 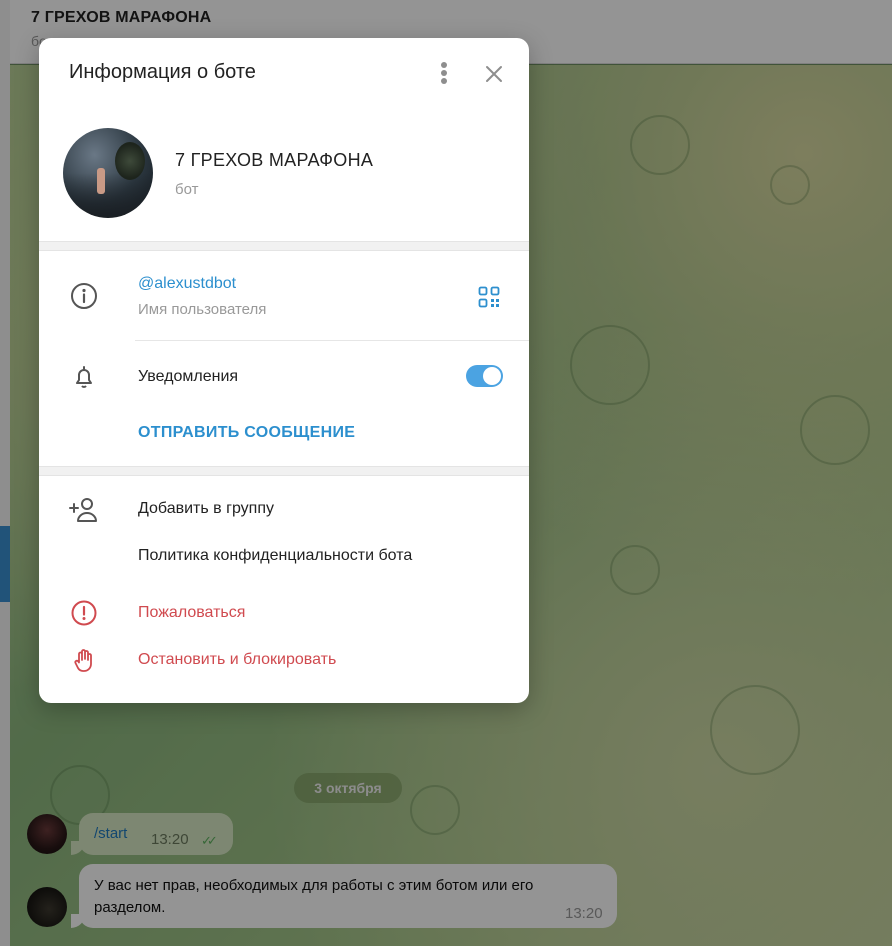 What do you see at coordinates (84, 660) in the screenshot?
I see `stop-hand-icon` at bounding box center [84, 660].